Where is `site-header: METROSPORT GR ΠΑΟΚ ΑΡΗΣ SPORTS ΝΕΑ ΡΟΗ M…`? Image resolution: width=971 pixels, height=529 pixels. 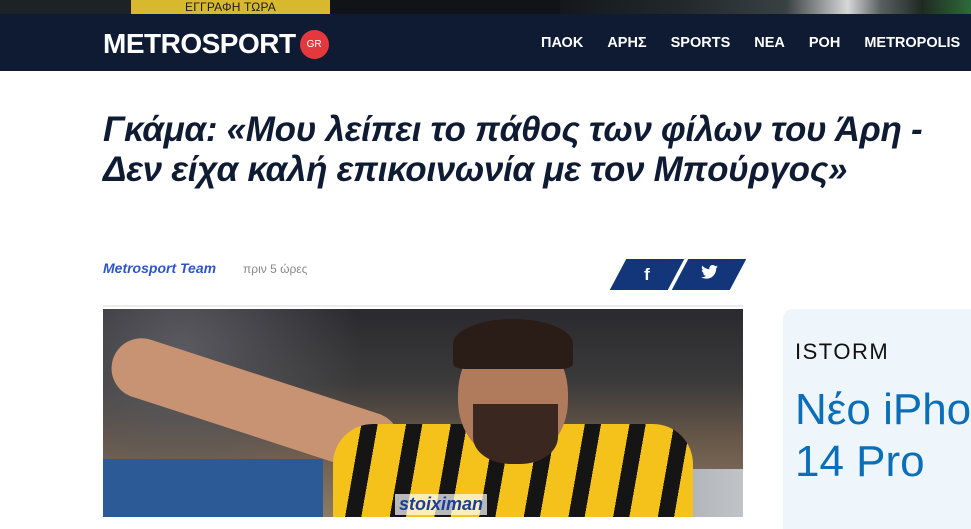 site-header: METROSPORT GR ΠΑΟΚ ΑΡΗΣ SPORTS ΝΕΑ ΡΟΗ M… is located at coordinates (485, 42).